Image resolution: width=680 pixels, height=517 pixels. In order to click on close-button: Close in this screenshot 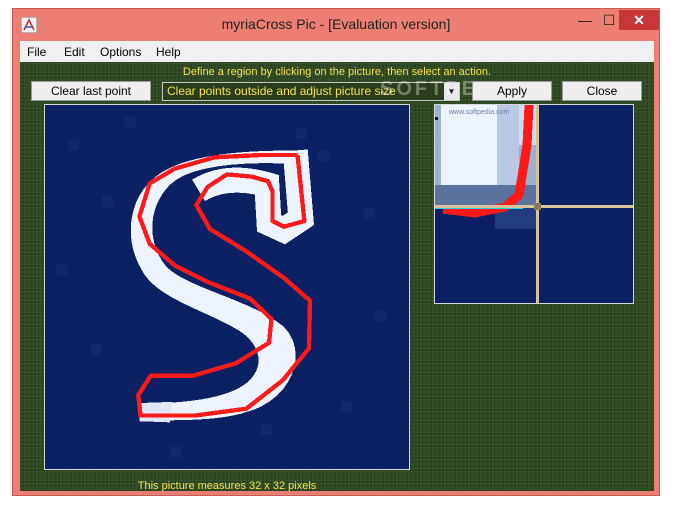, I will do `click(602, 91)`.